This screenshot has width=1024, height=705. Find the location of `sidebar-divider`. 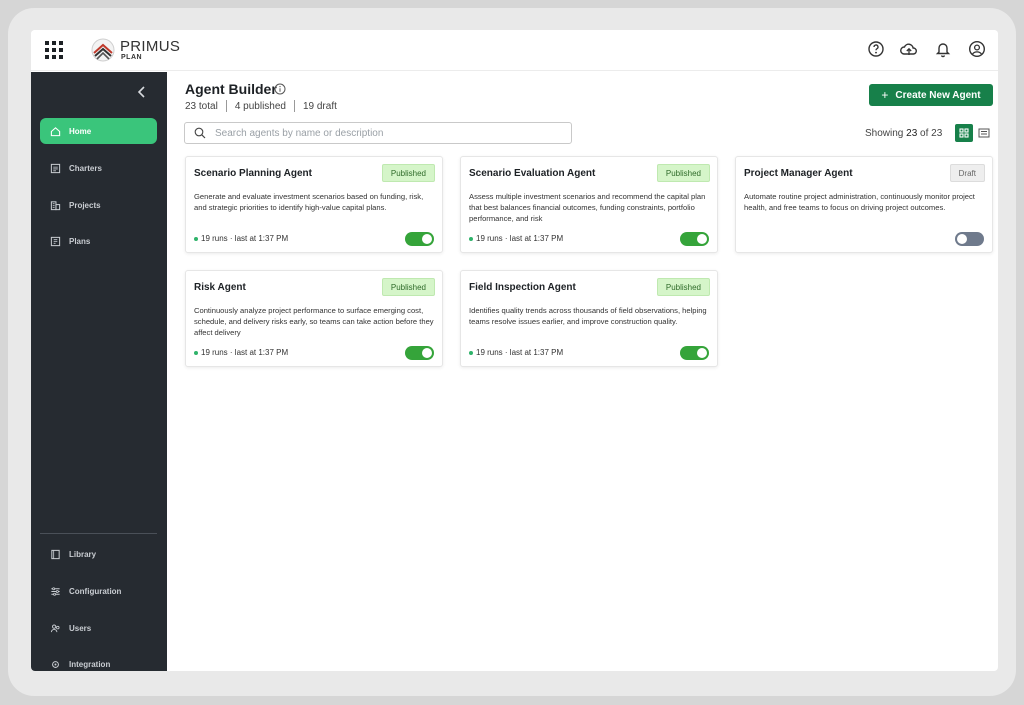

sidebar-divider is located at coordinates (98, 533).